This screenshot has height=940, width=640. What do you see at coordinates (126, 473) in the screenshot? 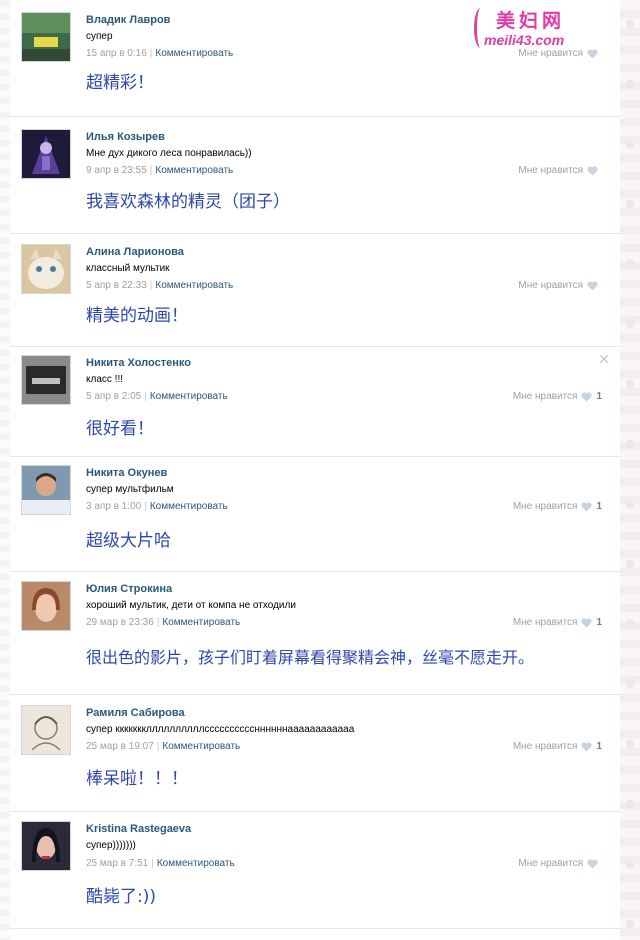
I see `comment-author: Никита Окунев` at bounding box center [126, 473].